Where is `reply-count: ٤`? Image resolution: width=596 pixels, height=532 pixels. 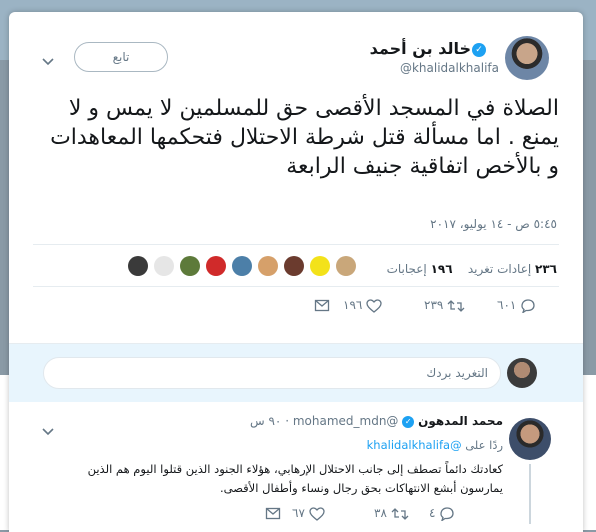 reply-count: ٤ is located at coordinates (432, 513).